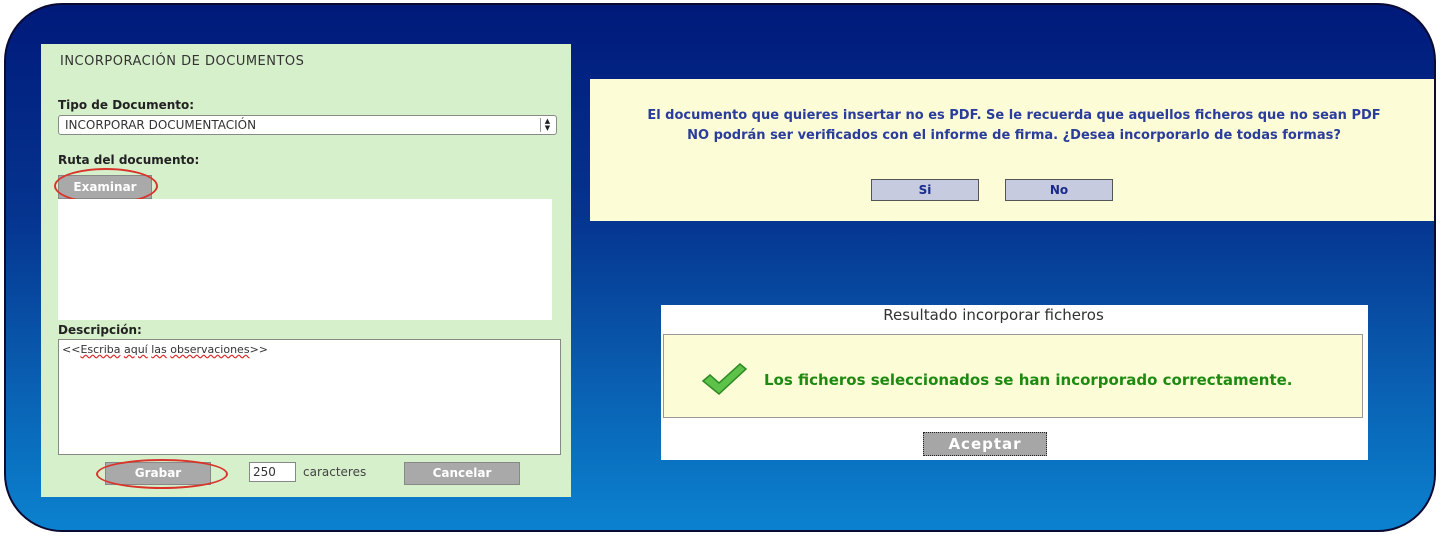 This screenshot has width=1442, height=536. What do you see at coordinates (129, 160) in the screenshot?
I see `path-label: Ruta del documento:` at bounding box center [129, 160].